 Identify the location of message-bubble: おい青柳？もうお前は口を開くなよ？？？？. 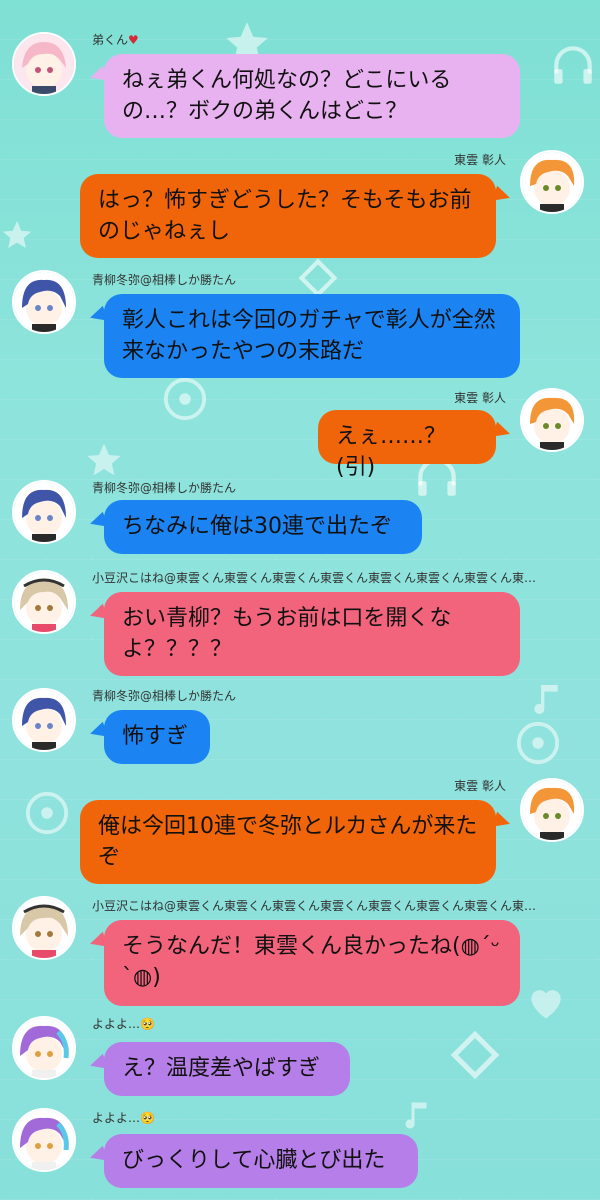
(312, 634).